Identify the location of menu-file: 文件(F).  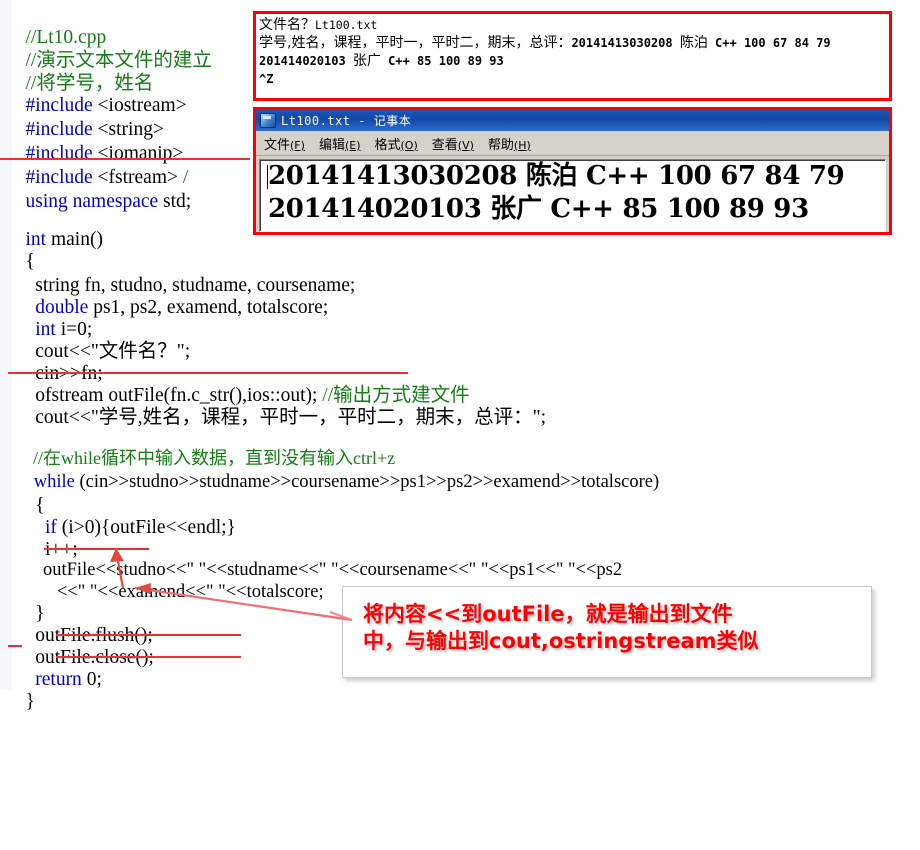
(284, 143).